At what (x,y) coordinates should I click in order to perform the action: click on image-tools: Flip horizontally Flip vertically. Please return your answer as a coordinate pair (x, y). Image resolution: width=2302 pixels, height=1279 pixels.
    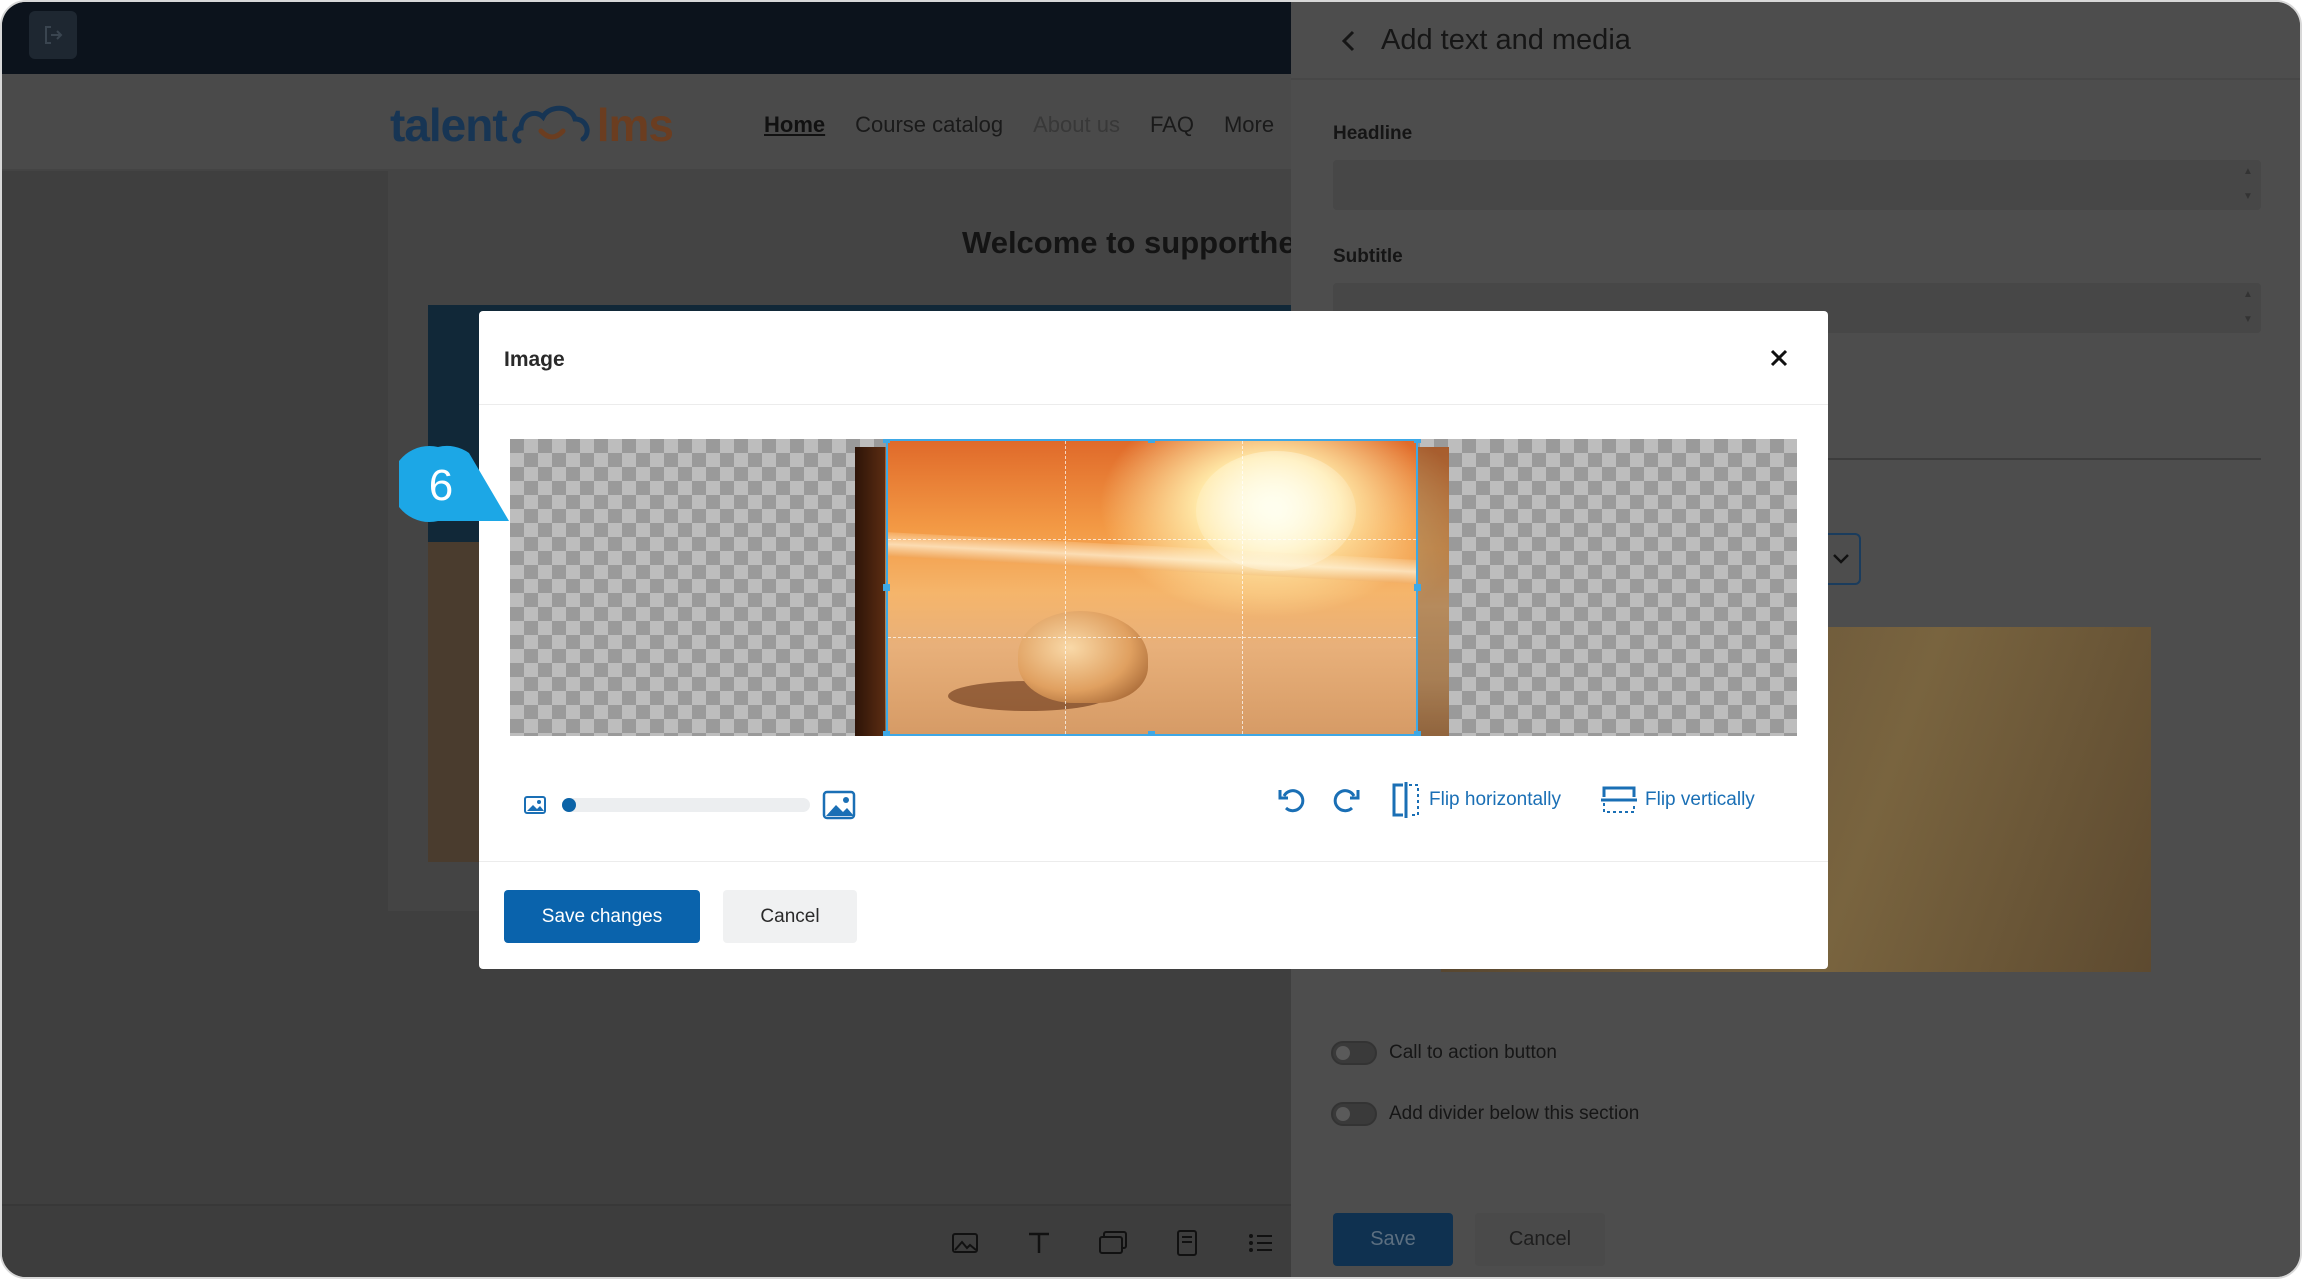
    Looking at the image, I should click on (1529, 800).